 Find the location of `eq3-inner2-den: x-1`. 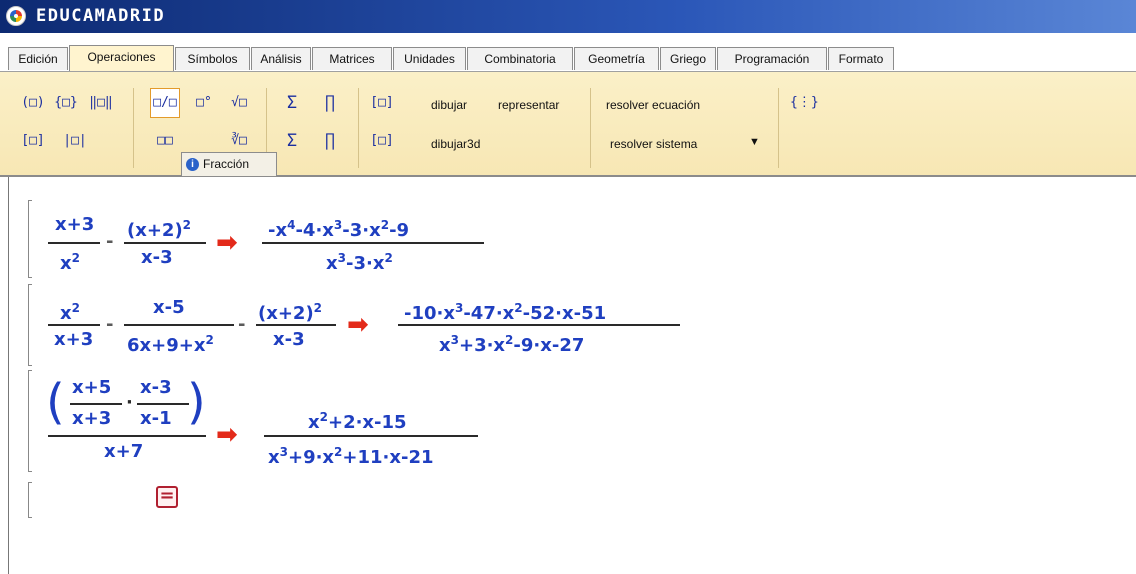

eq3-inner2-den: x-1 is located at coordinates (156, 418).